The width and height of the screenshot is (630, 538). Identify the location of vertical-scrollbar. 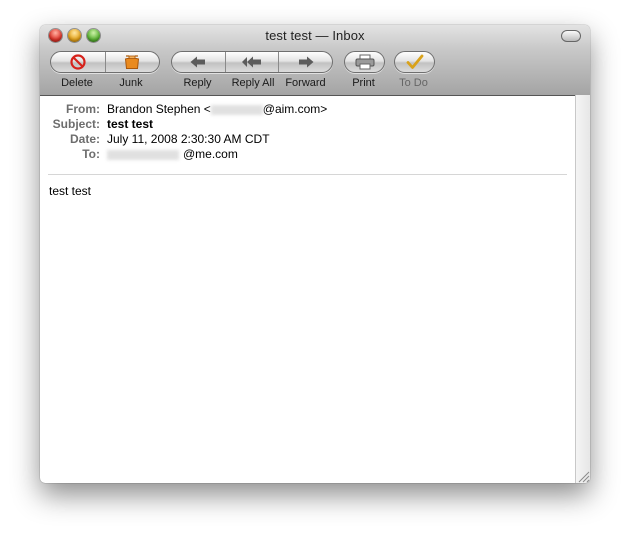
(582, 289).